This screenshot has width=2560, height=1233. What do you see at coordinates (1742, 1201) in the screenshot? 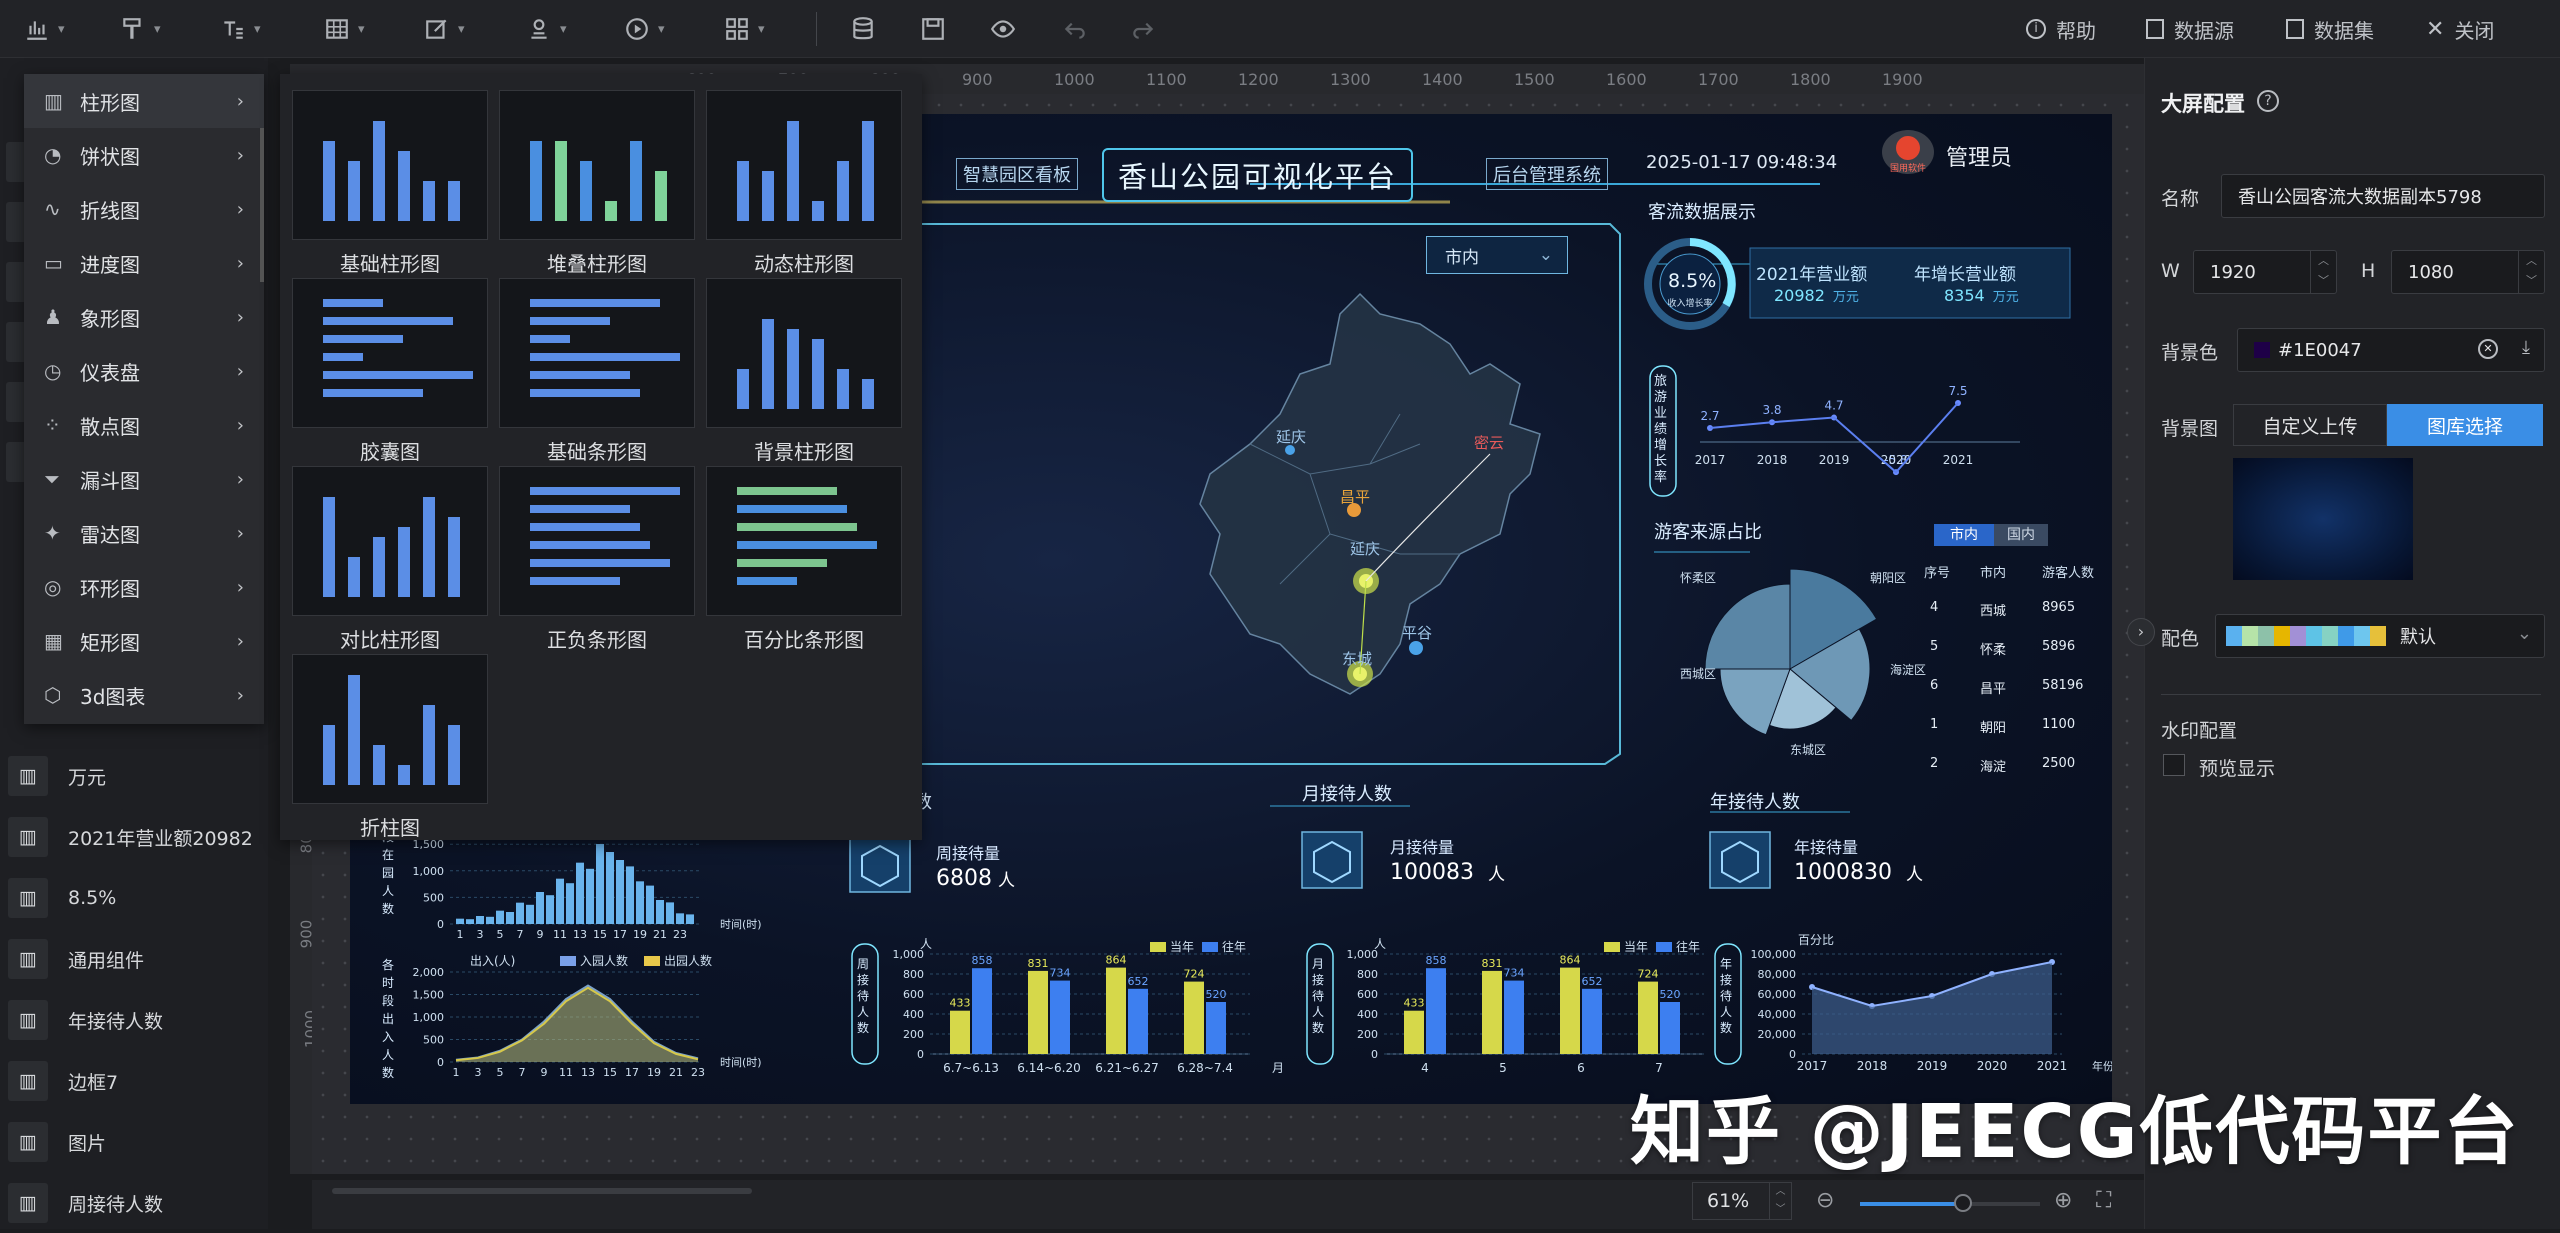
I see `zoom-input: 61% ︿ ﹀` at bounding box center [1742, 1201].